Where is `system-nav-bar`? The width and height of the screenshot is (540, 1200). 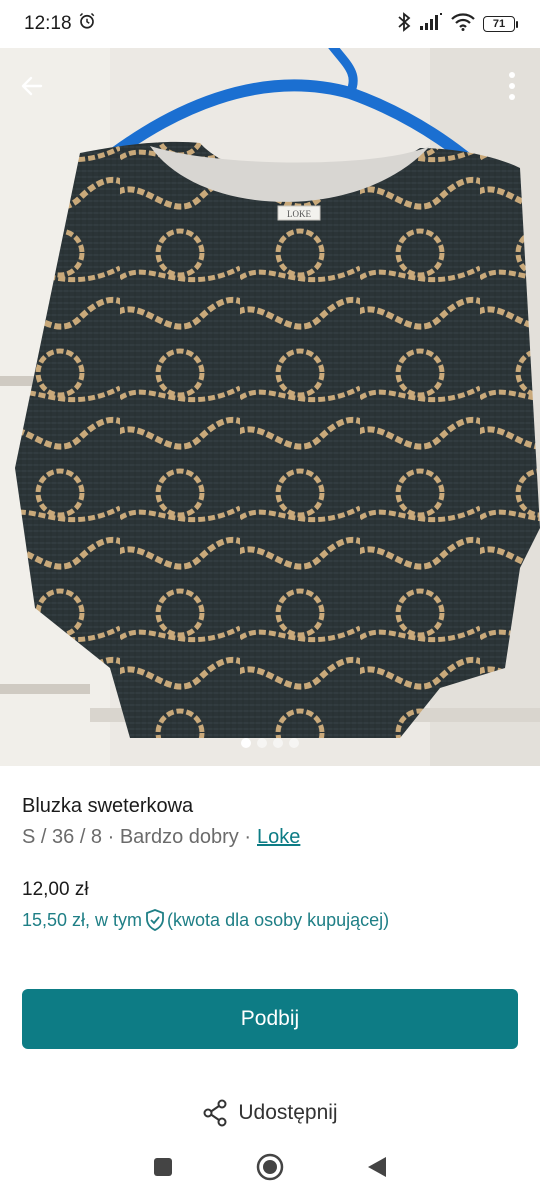 system-nav-bar is located at coordinates (270, 1167).